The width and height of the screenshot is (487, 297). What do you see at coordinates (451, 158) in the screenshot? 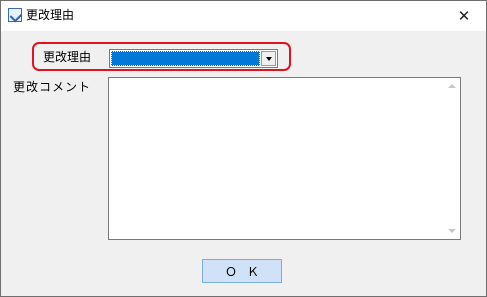
I see `comment-scrollbar` at bounding box center [451, 158].